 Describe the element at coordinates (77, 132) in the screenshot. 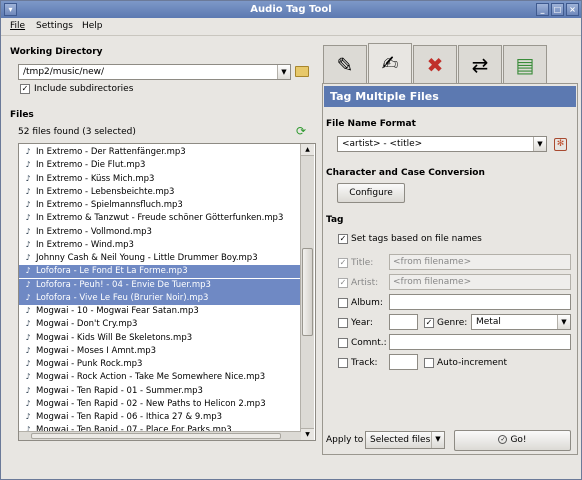

I see `files-count: 52 files found (3 selected)` at that location.